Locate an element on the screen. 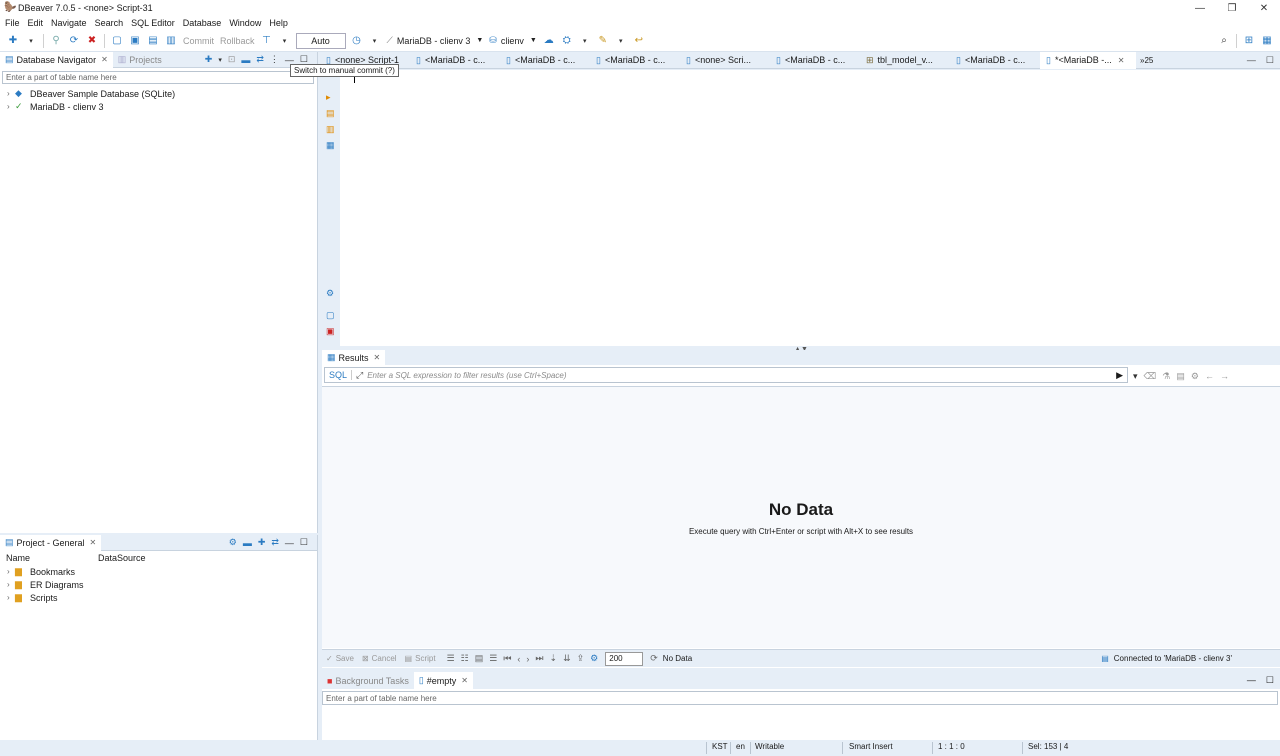  script-results-button: ▤ Script is located at coordinates (420, 658).